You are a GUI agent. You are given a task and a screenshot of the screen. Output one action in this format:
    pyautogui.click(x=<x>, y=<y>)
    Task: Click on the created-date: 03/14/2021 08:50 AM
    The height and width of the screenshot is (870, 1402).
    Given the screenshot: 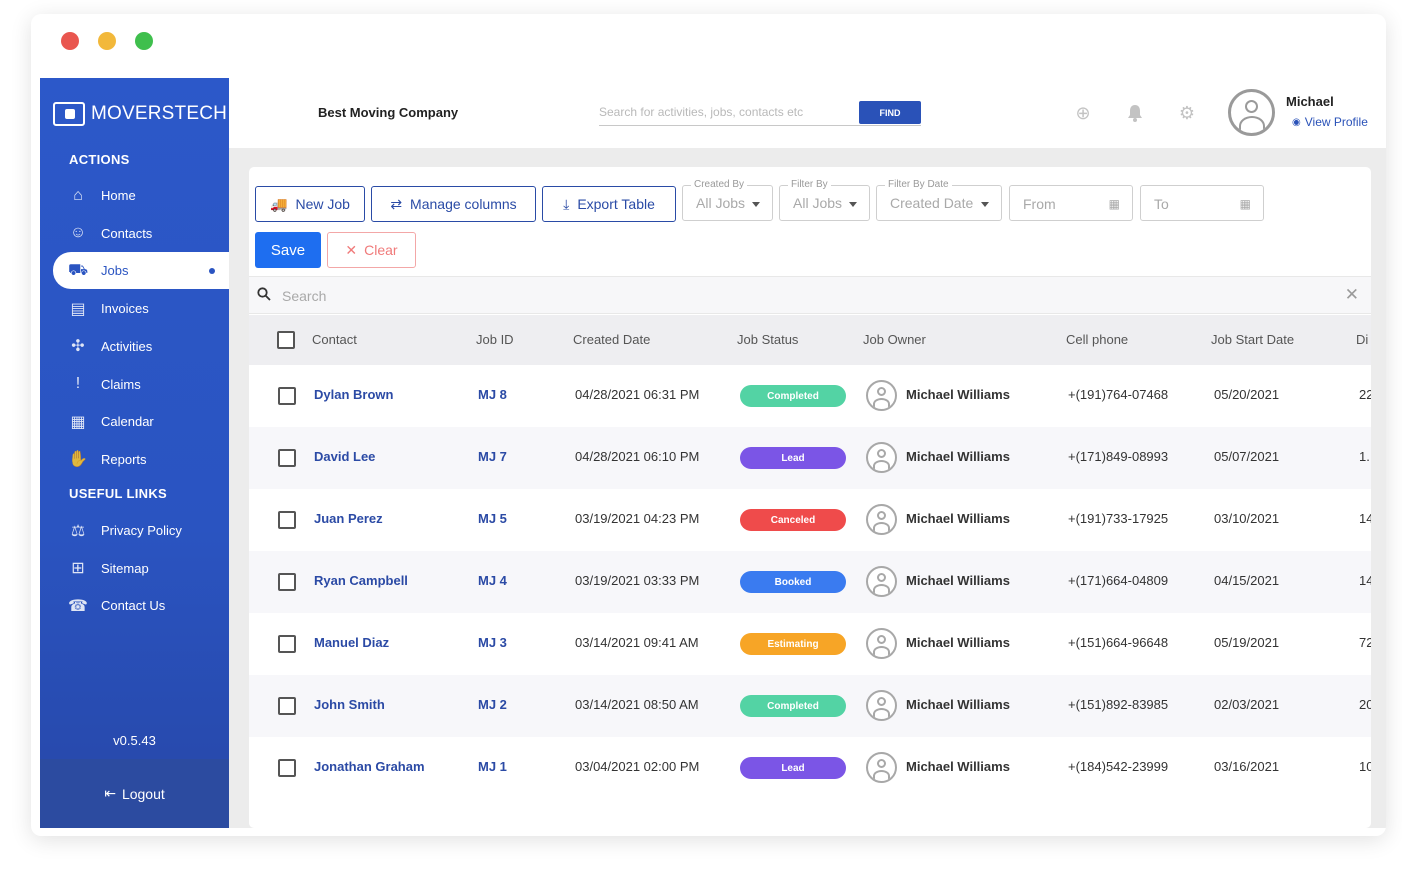 What is the action you would take?
    pyautogui.click(x=637, y=704)
    